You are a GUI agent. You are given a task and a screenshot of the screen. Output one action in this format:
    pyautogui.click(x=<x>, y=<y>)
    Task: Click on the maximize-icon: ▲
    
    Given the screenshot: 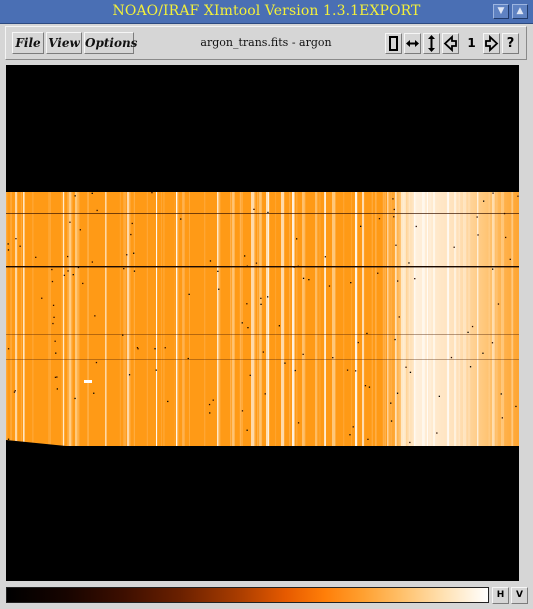 What is the action you would take?
    pyautogui.click(x=520, y=11)
    